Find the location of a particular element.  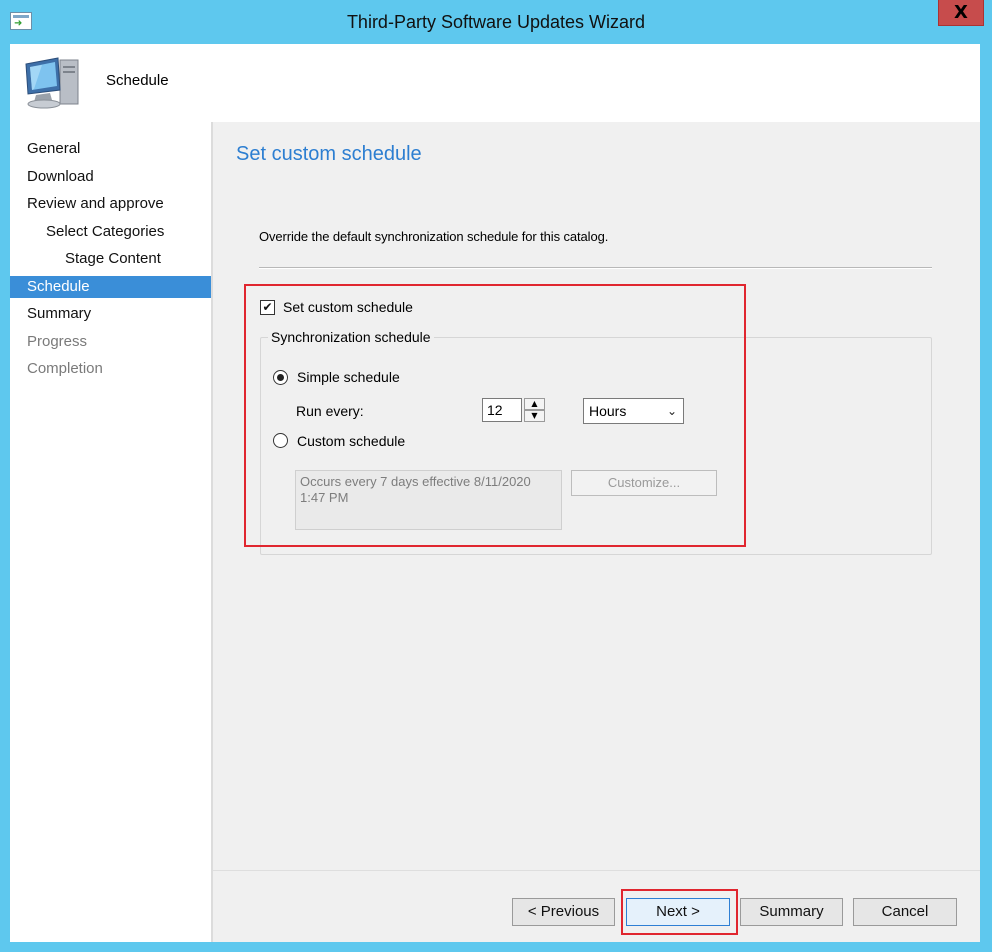

divider is located at coordinates (595, 268).